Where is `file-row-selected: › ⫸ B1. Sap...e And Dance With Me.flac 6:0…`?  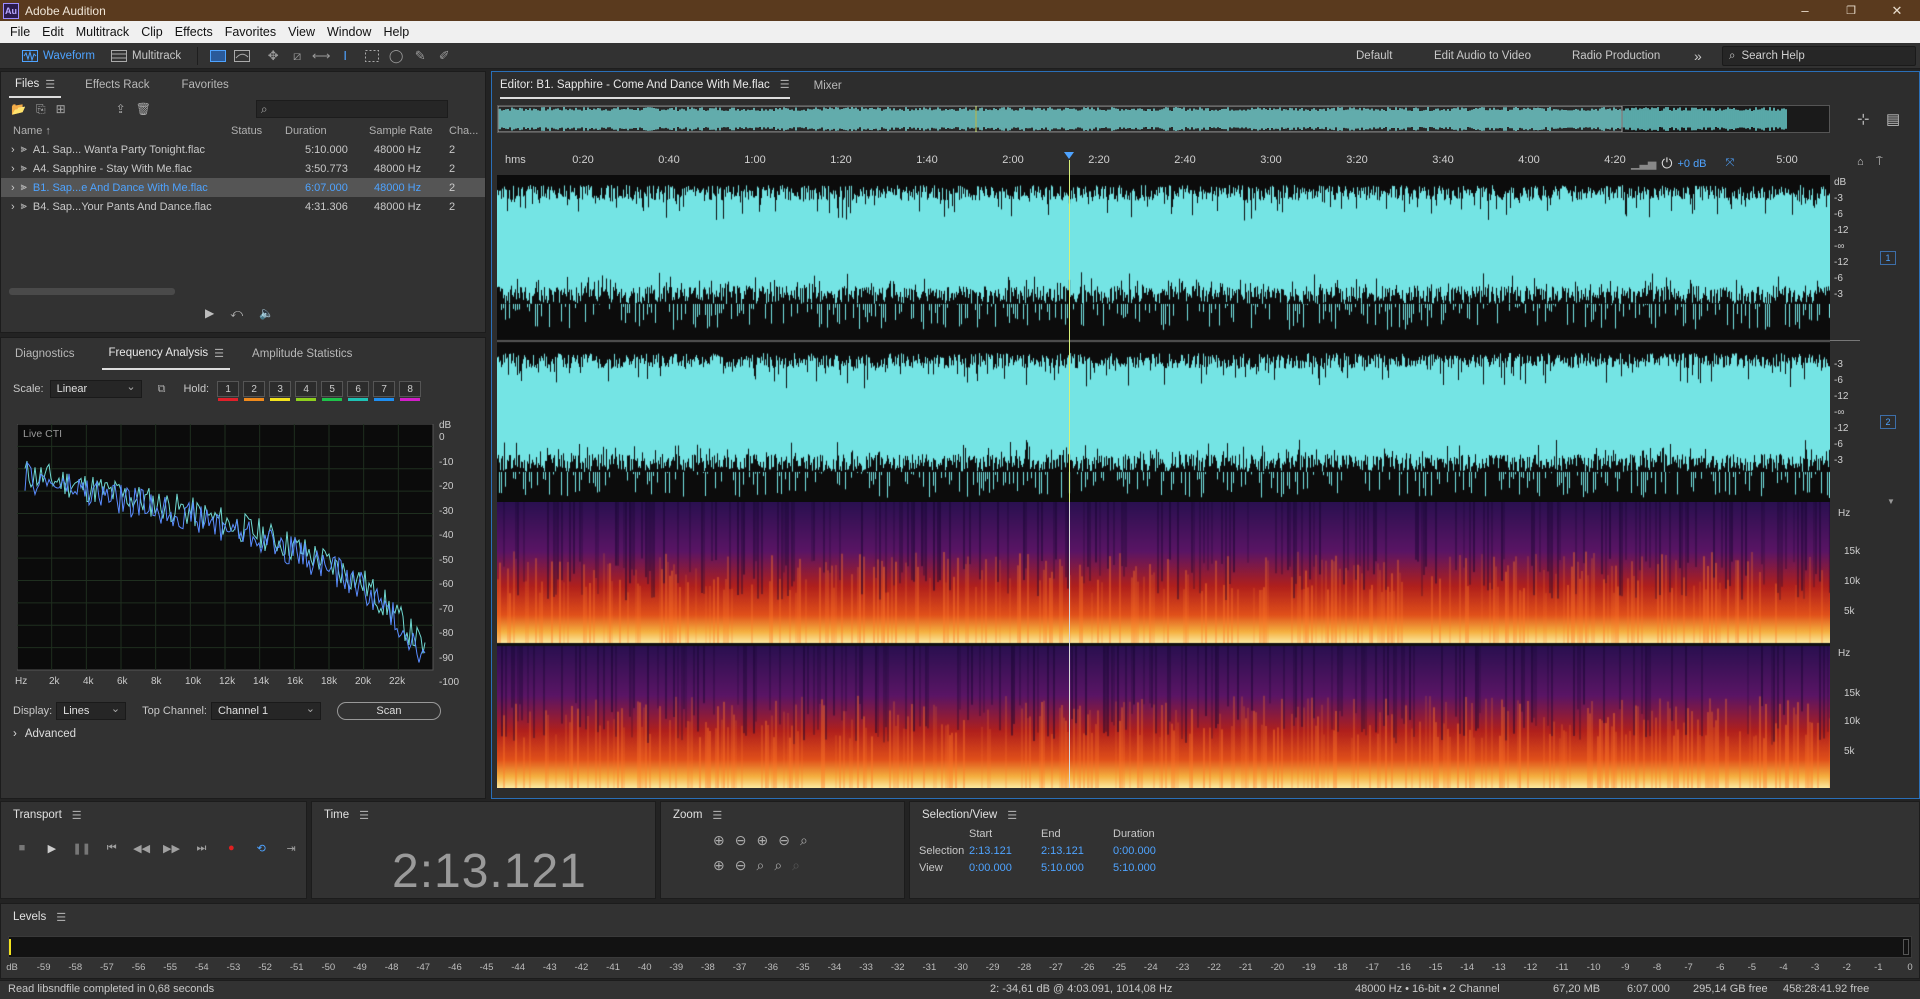 file-row-selected: › ⫸ B1. Sap...e And Dance With Me.flac 6:0… is located at coordinates (243, 187).